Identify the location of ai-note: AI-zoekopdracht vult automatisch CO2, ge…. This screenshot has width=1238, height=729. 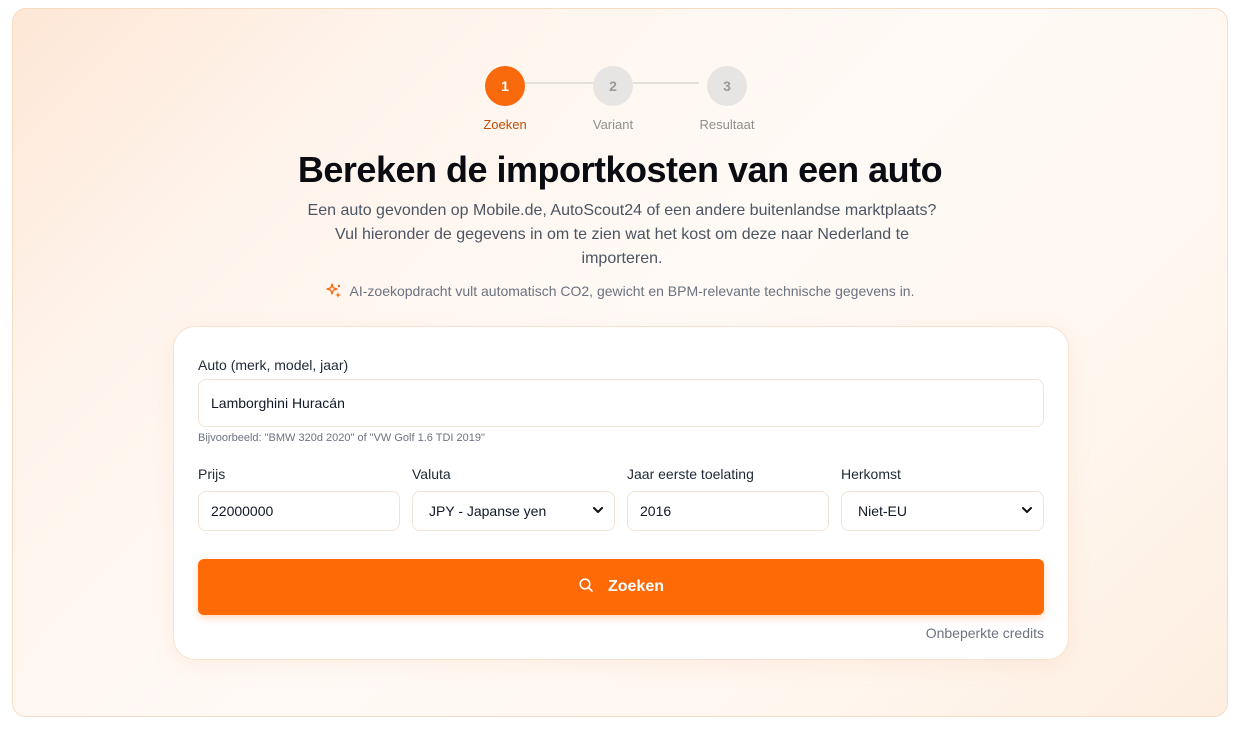
(620, 291).